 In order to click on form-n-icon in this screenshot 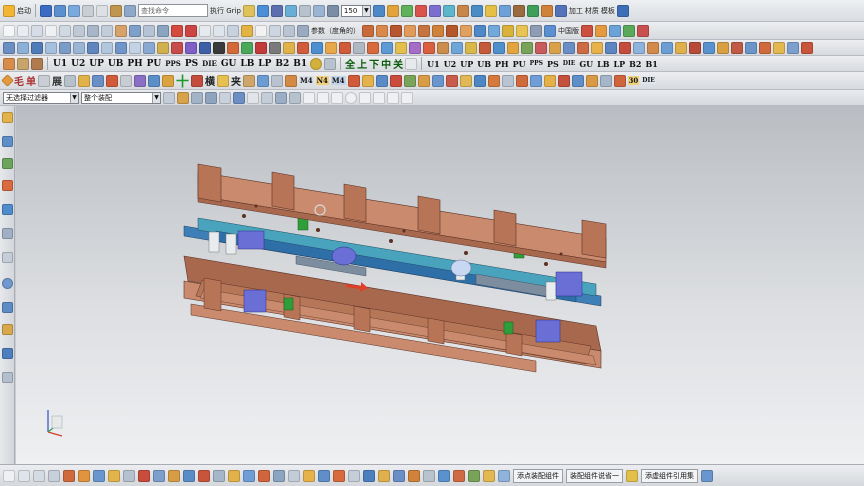, I will do `click(277, 80)`.